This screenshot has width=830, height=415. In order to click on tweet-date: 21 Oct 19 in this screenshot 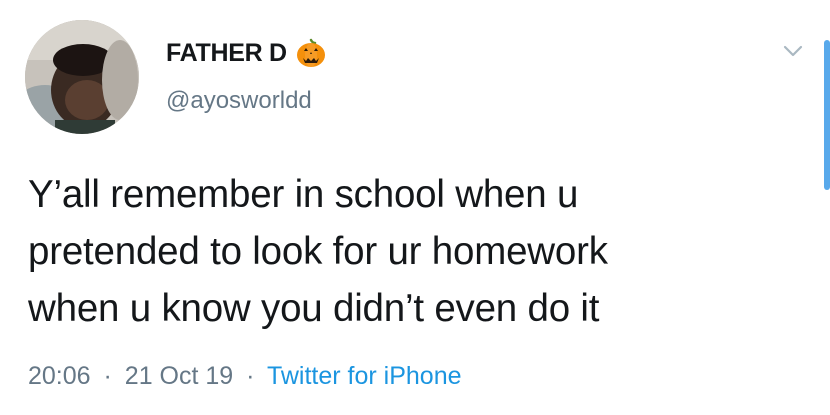, I will do `click(179, 376)`.